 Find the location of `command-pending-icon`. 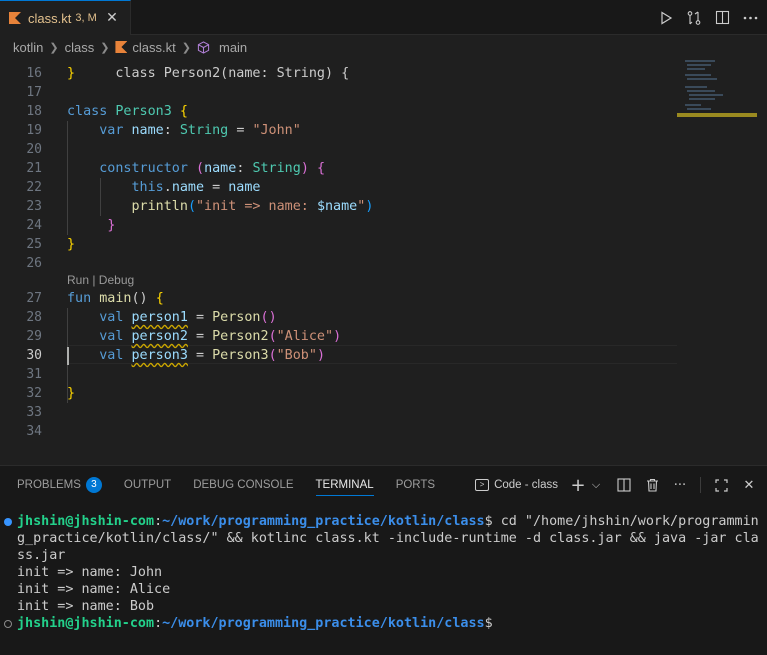

command-pending-icon is located at coordinates (8, 624).